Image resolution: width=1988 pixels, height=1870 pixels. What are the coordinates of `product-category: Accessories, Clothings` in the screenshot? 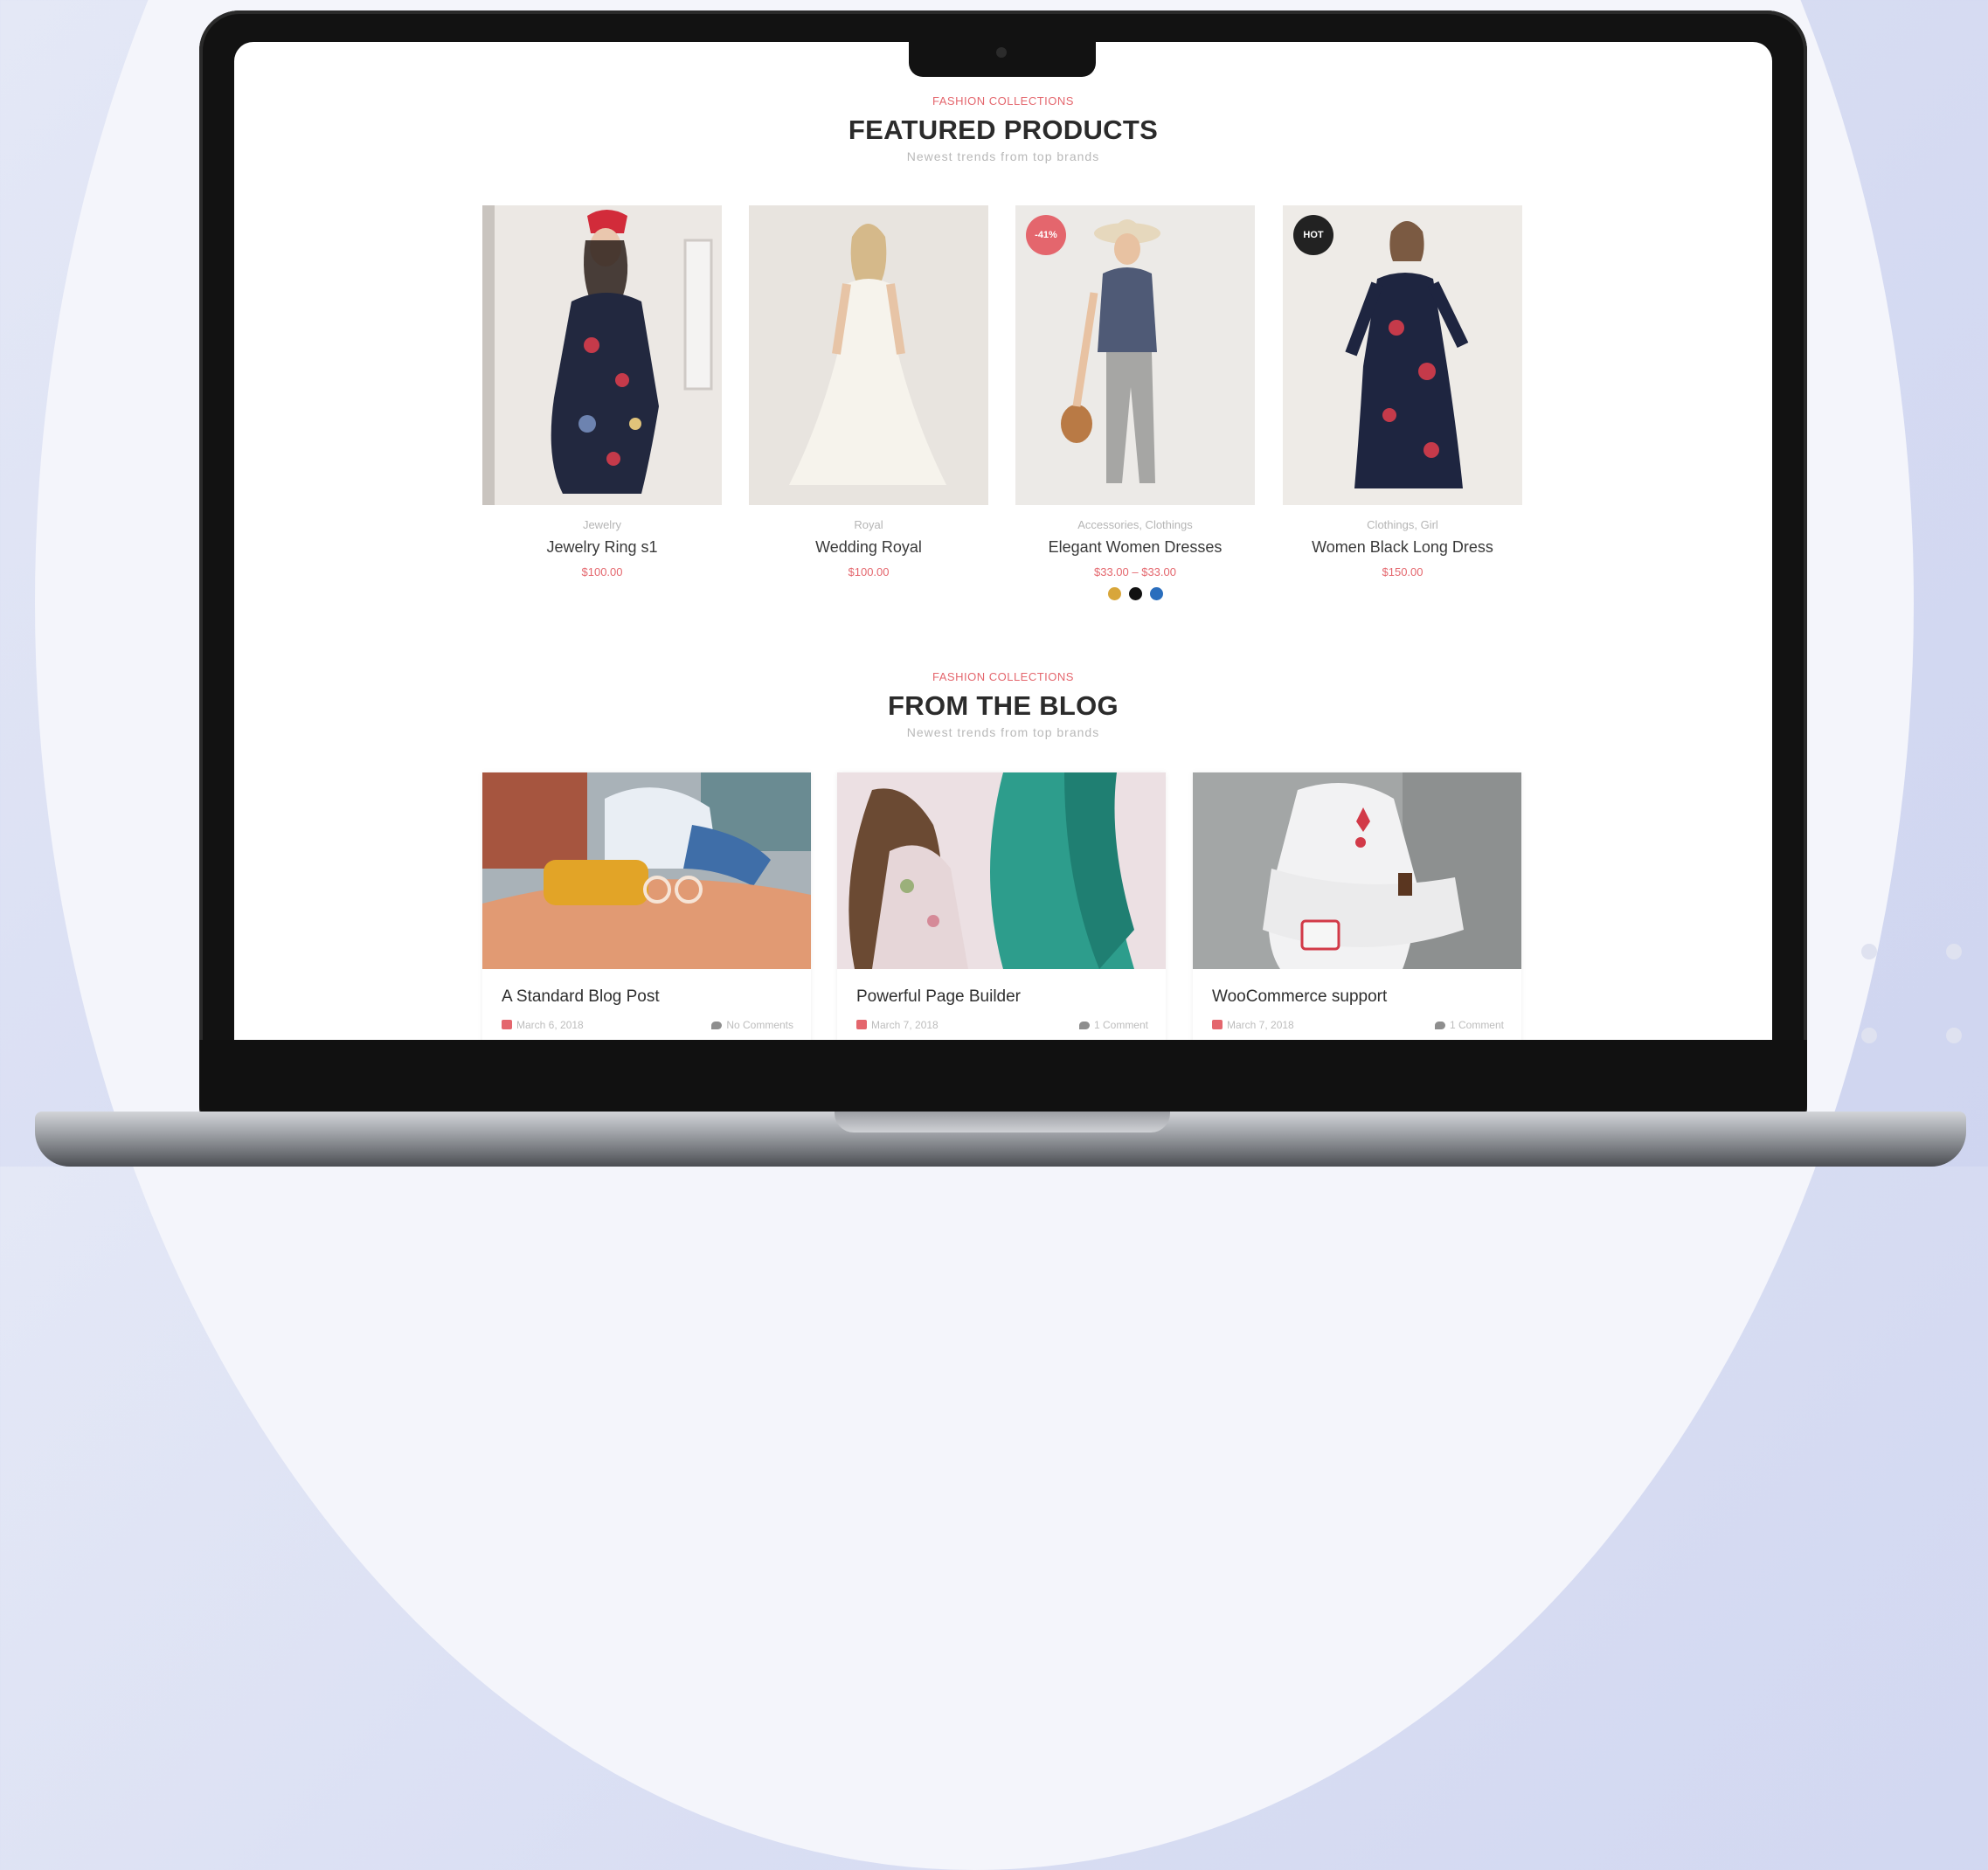 It's located at (1135, 524).